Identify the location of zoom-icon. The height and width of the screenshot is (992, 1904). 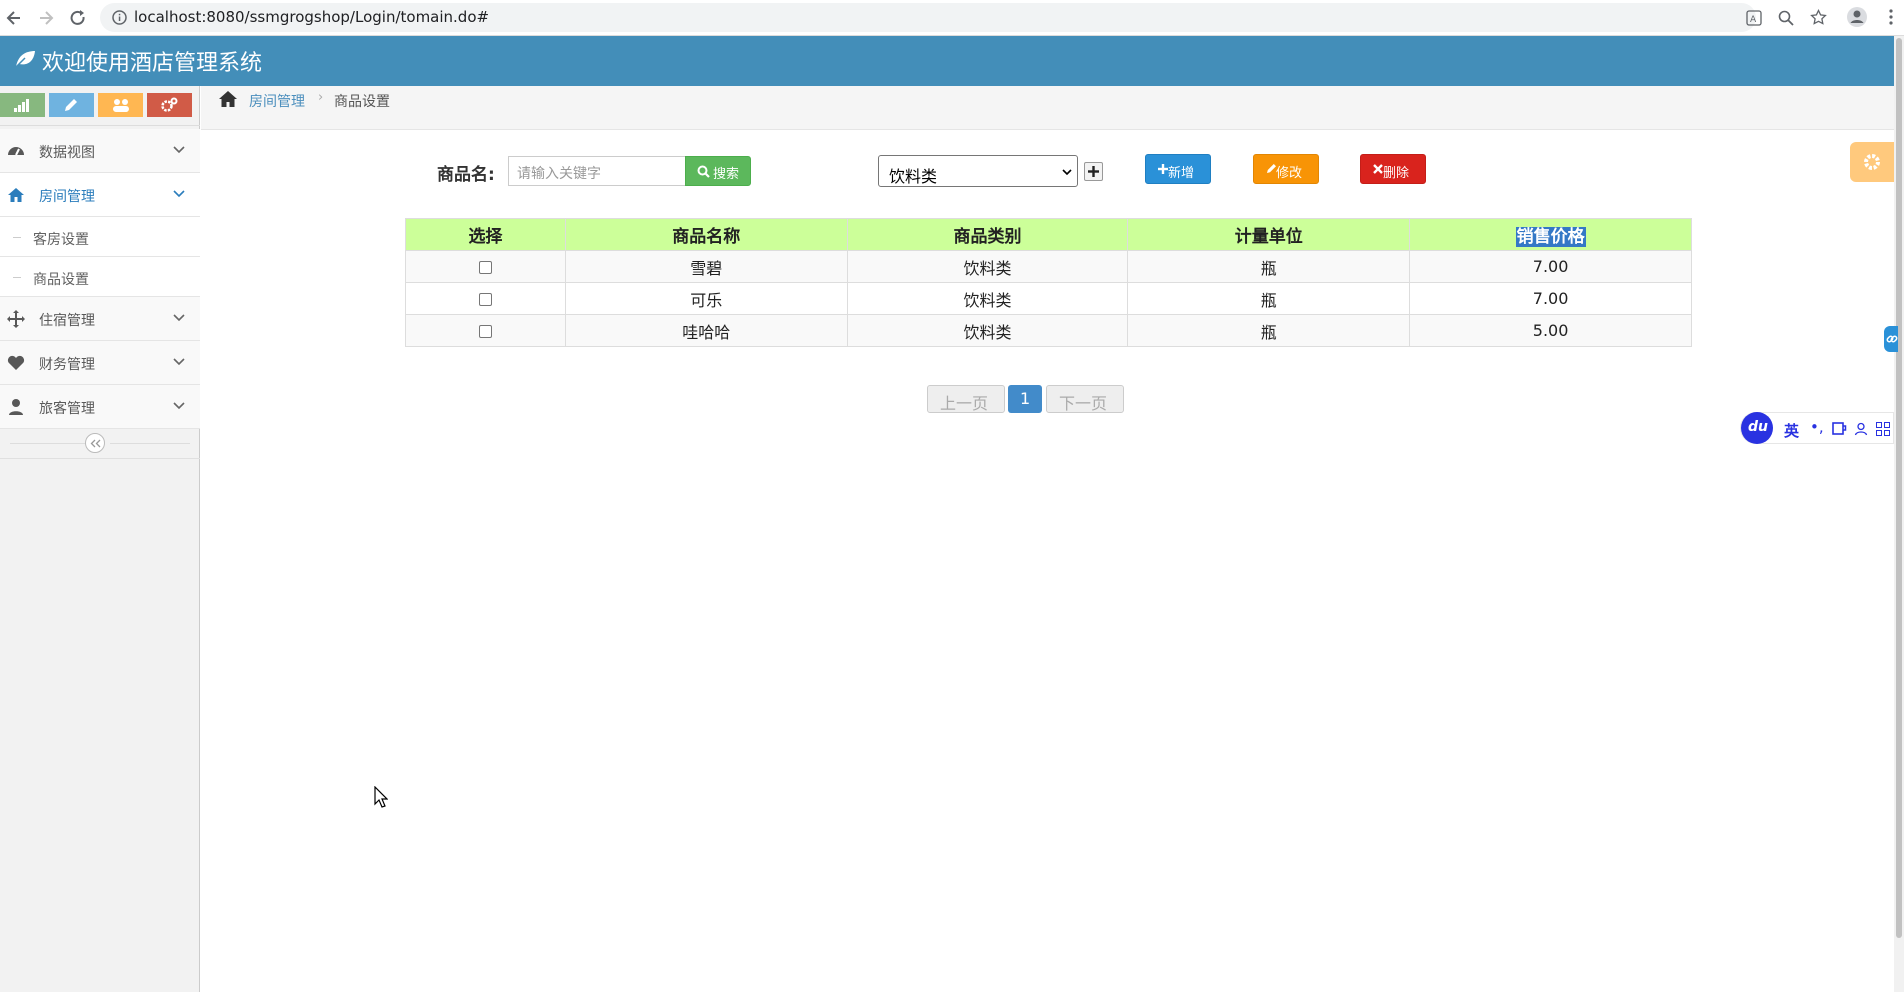
(1786, 18).